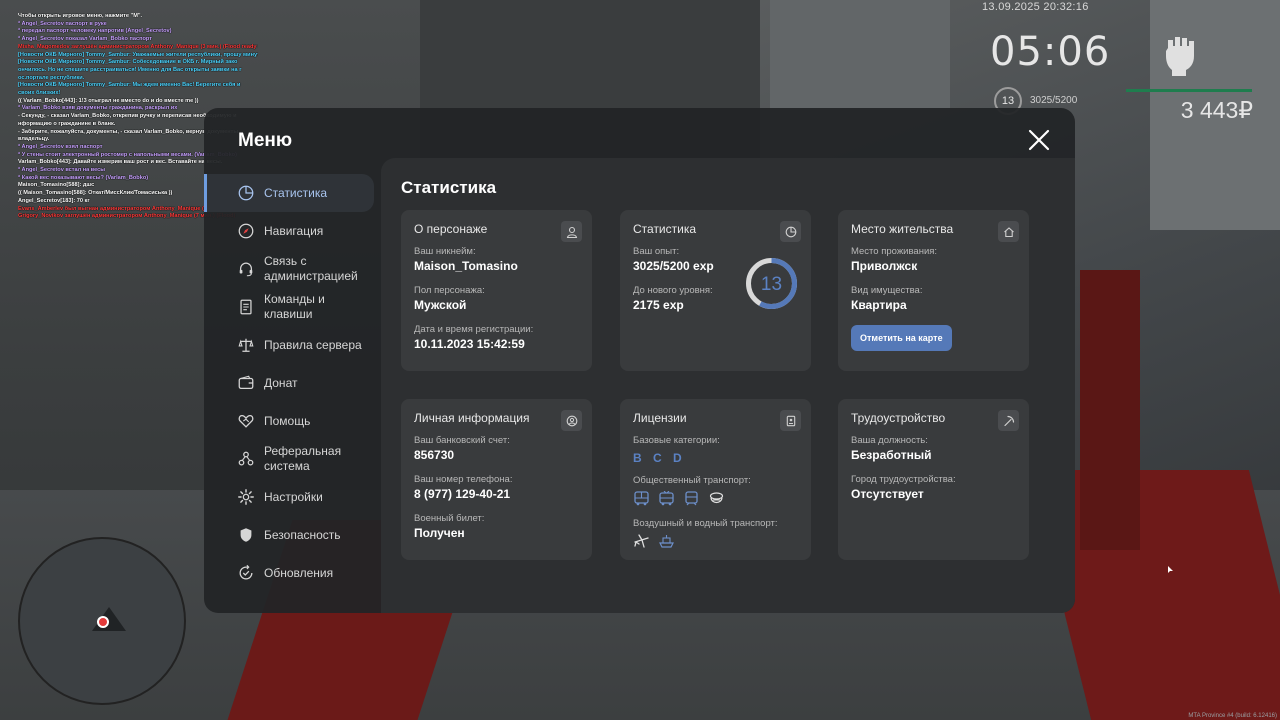 Image resolution: width=1280 pixels, height=720 pixels. Describe the element at coordinates (449, 290) in the screenshot. I see `gender-label: Пол персонажа:` at that location.